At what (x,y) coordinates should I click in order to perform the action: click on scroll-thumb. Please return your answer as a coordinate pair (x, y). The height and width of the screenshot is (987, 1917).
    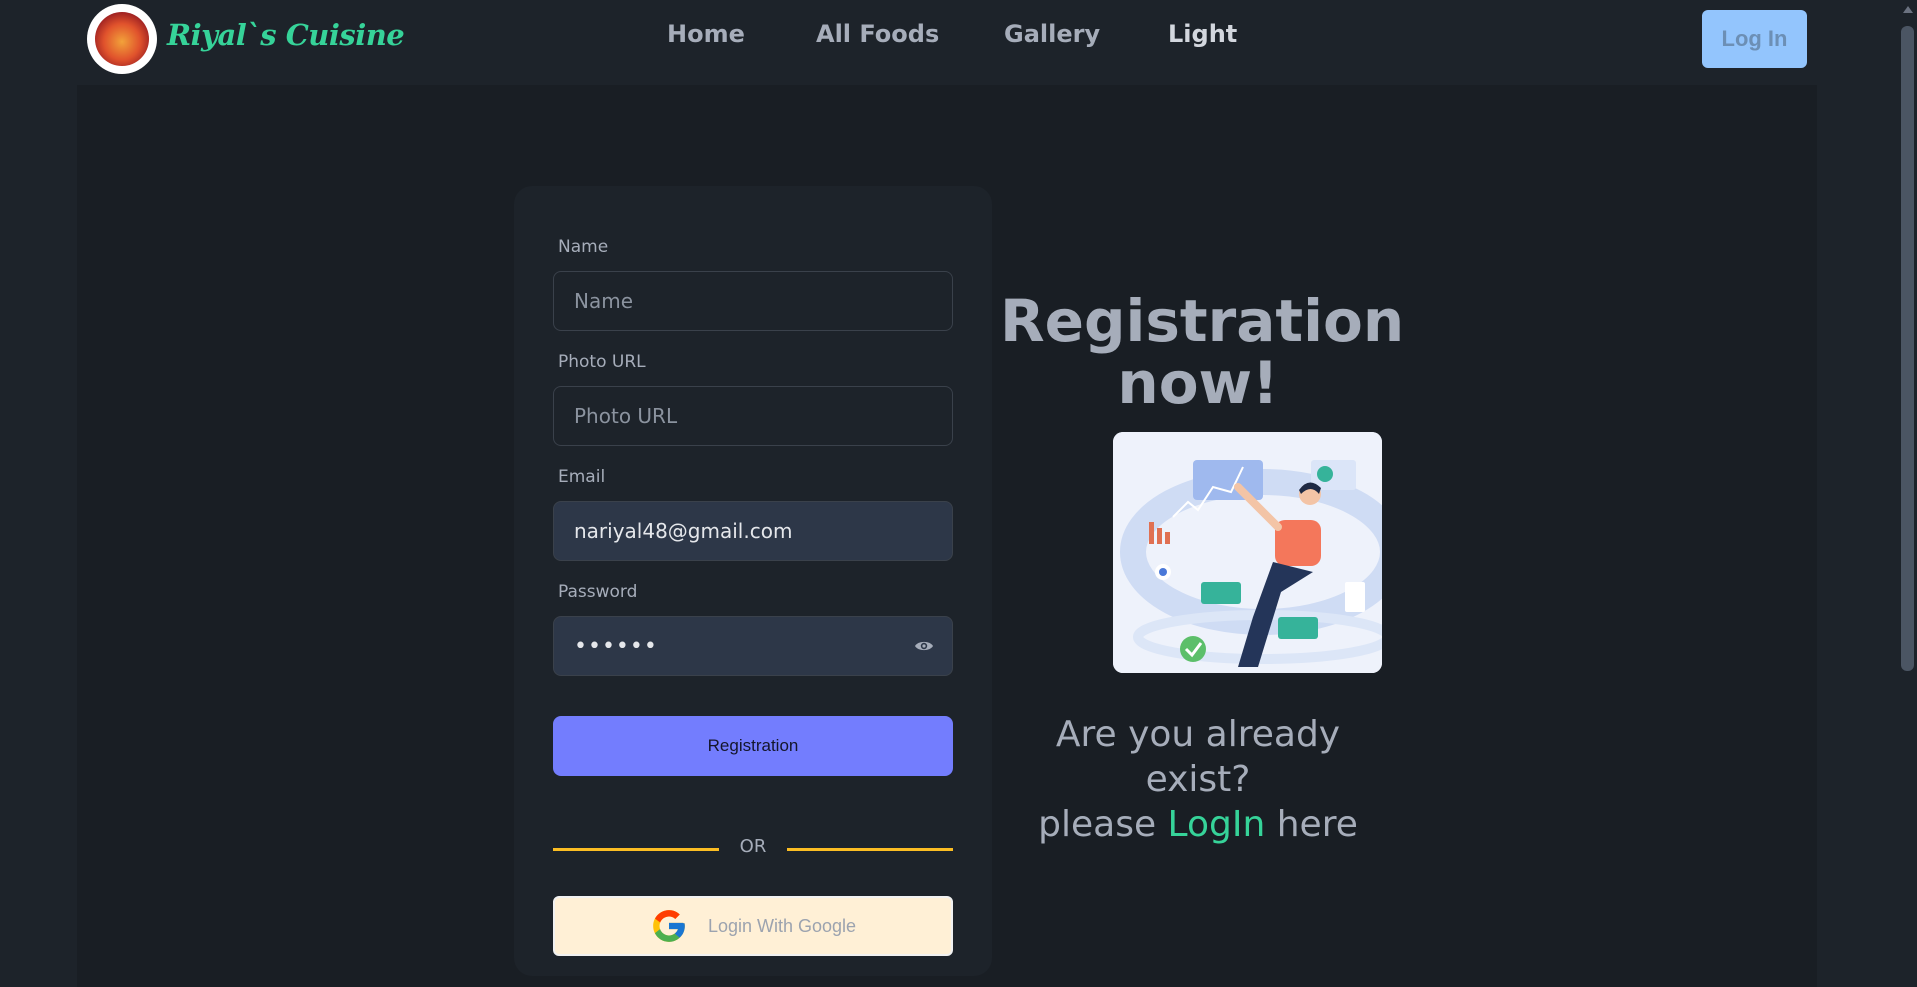
    Looking at the image, I should click on (1907, 348).